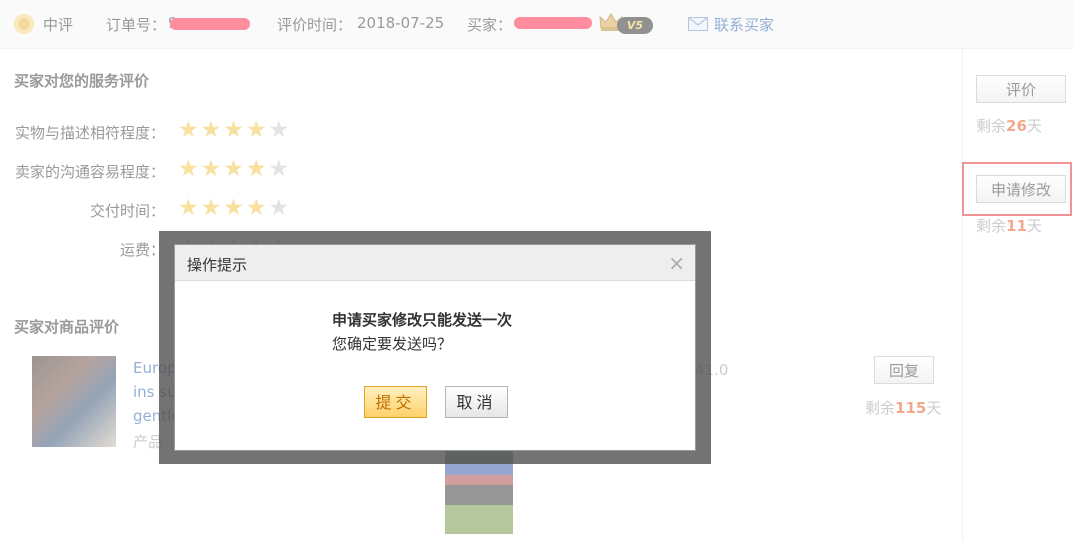  Describe the element at coordinates (392, 344) in the screenshot. I see `dialog-confirm-question: 您确定要发送吗？` at that location.